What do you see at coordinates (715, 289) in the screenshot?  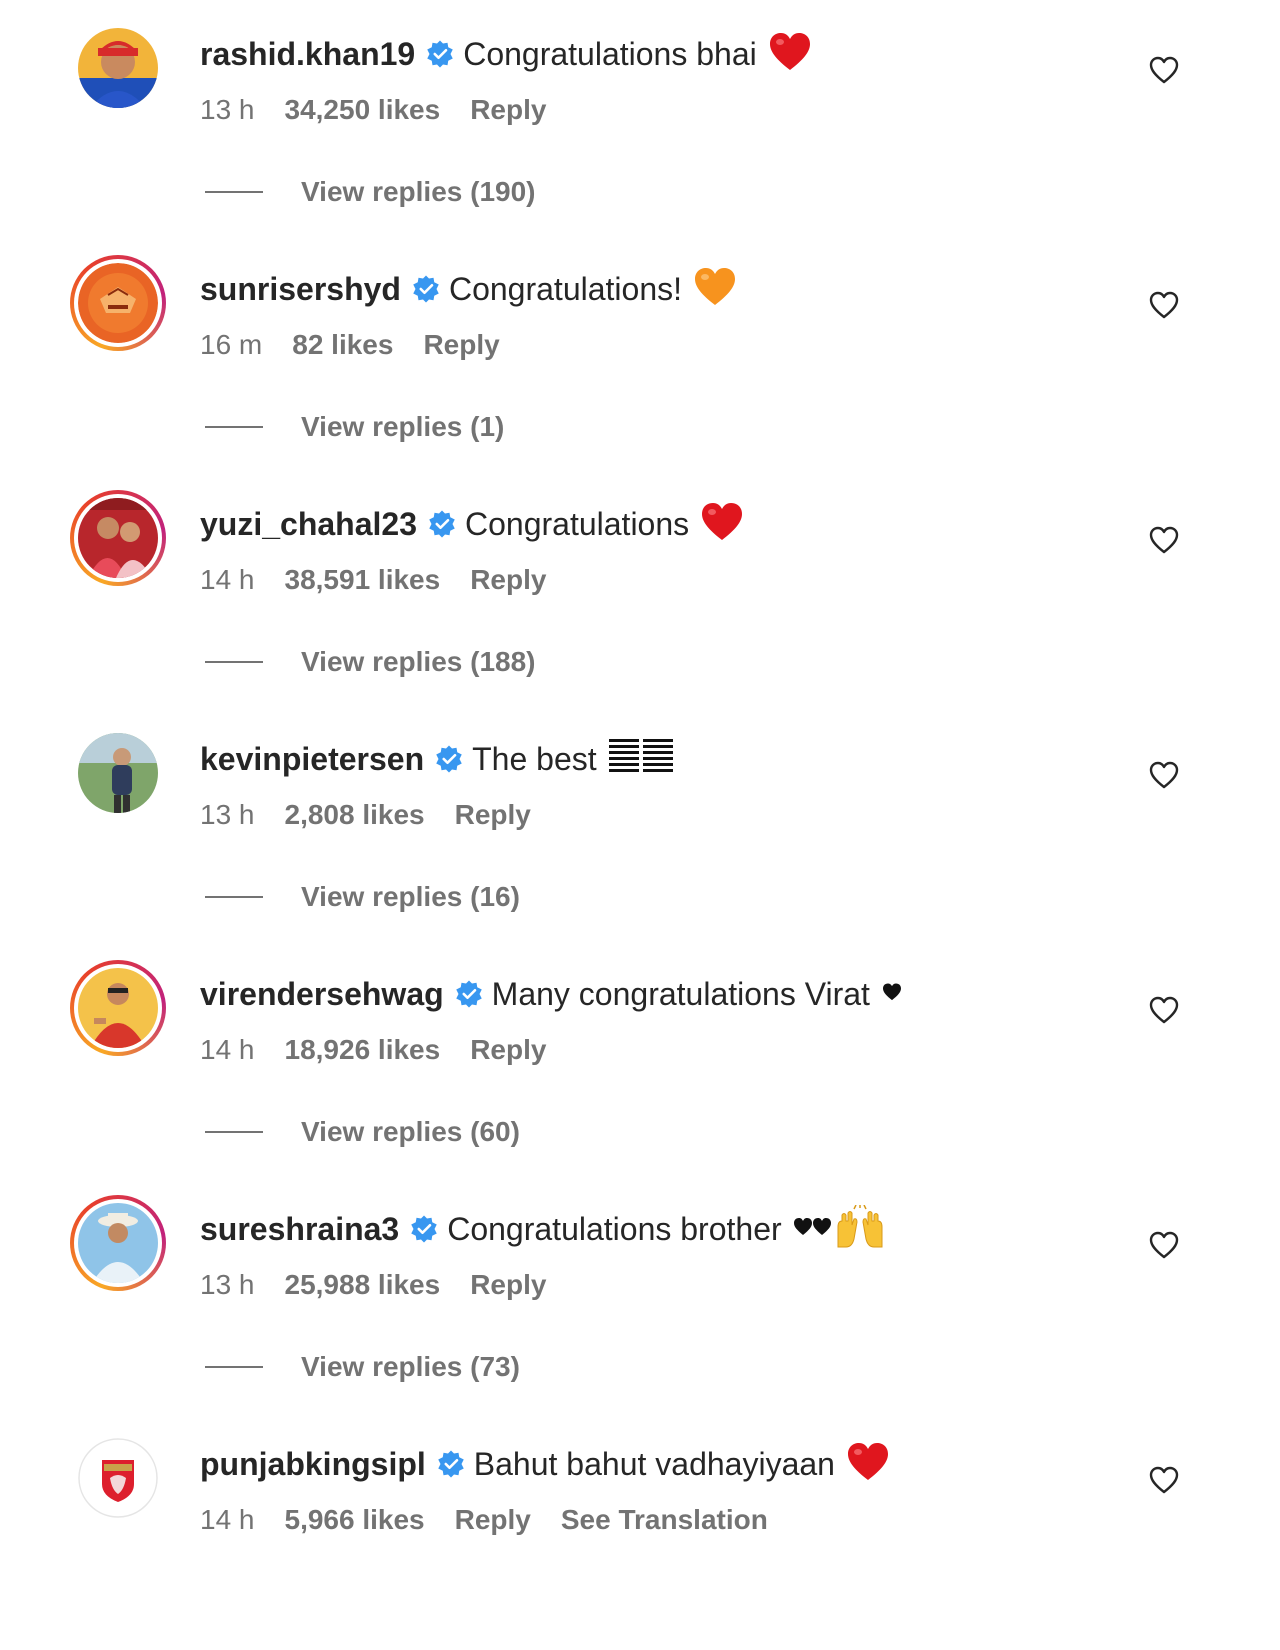 I see `orange-heart-icon` at bounding box center [715, 289].